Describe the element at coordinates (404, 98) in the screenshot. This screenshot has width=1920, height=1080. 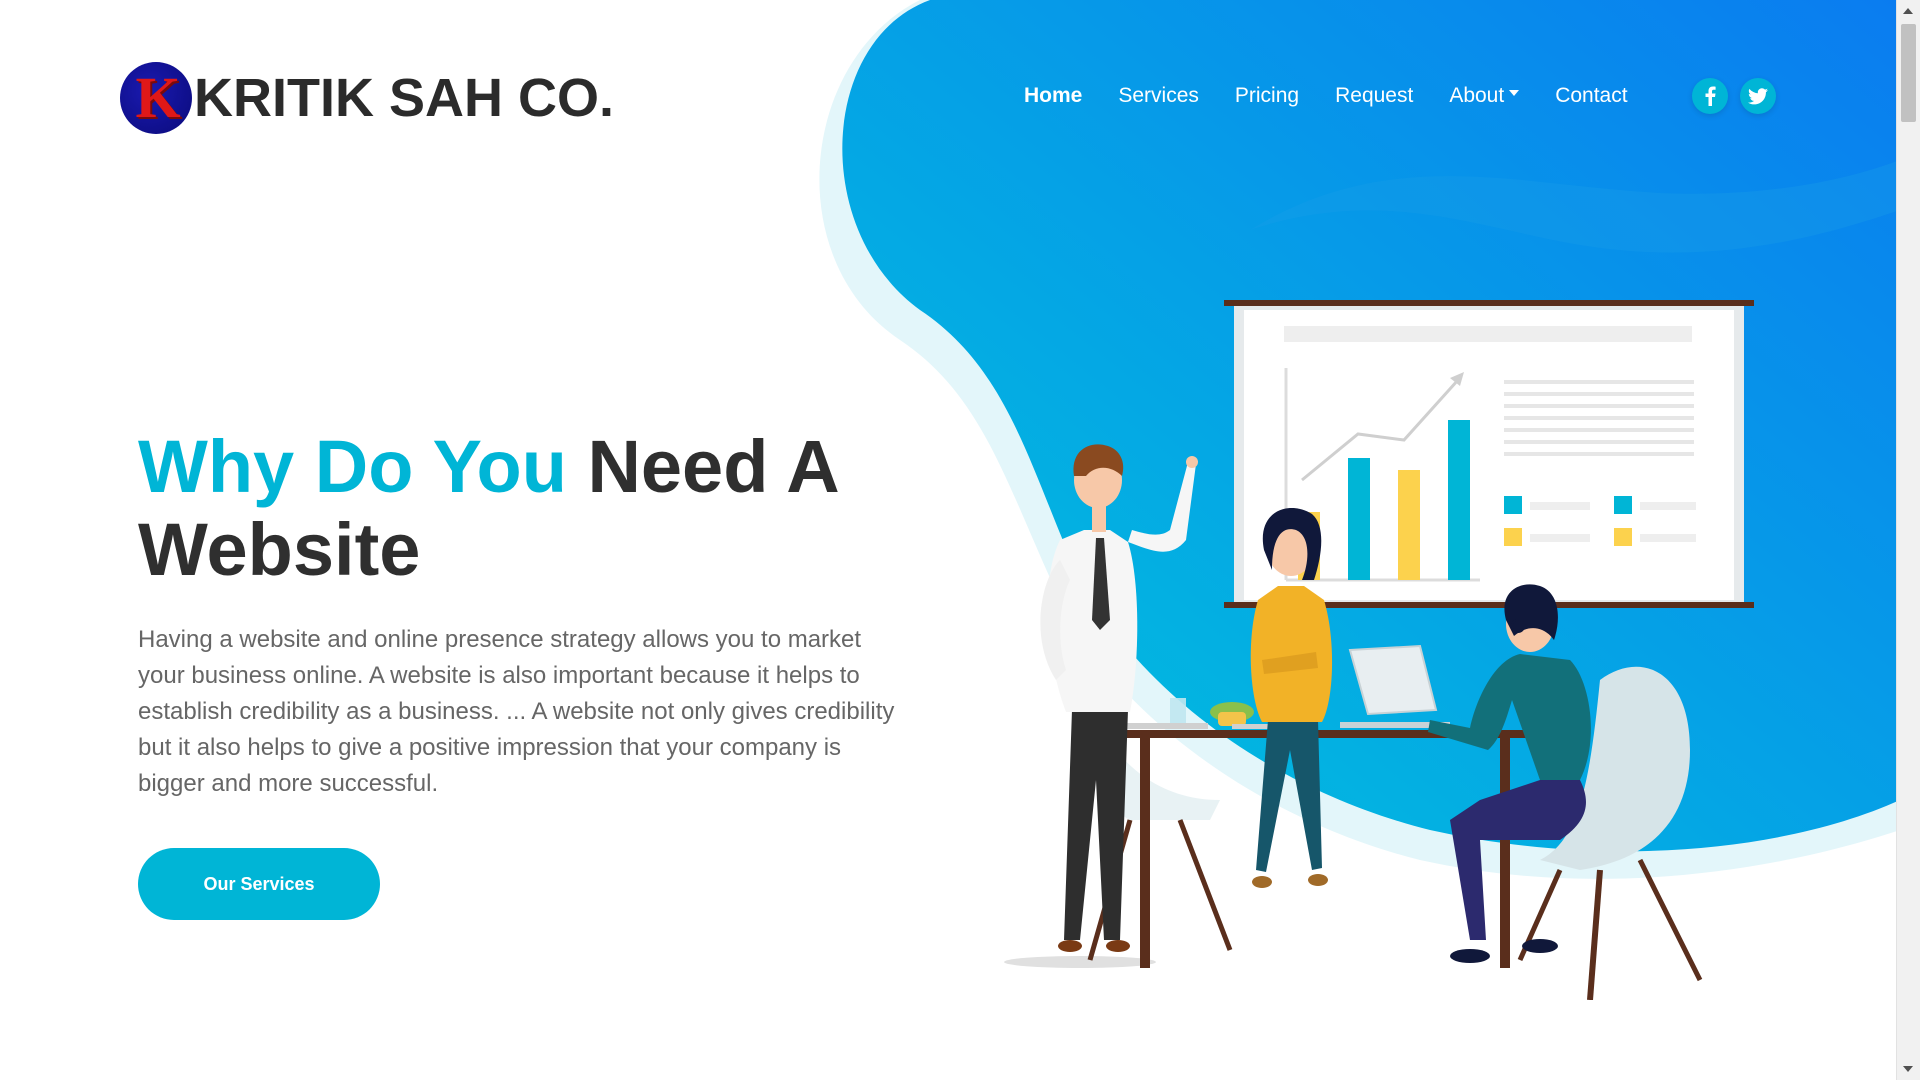
I see `brand-name: KRITIK SAH CO.` at that location.